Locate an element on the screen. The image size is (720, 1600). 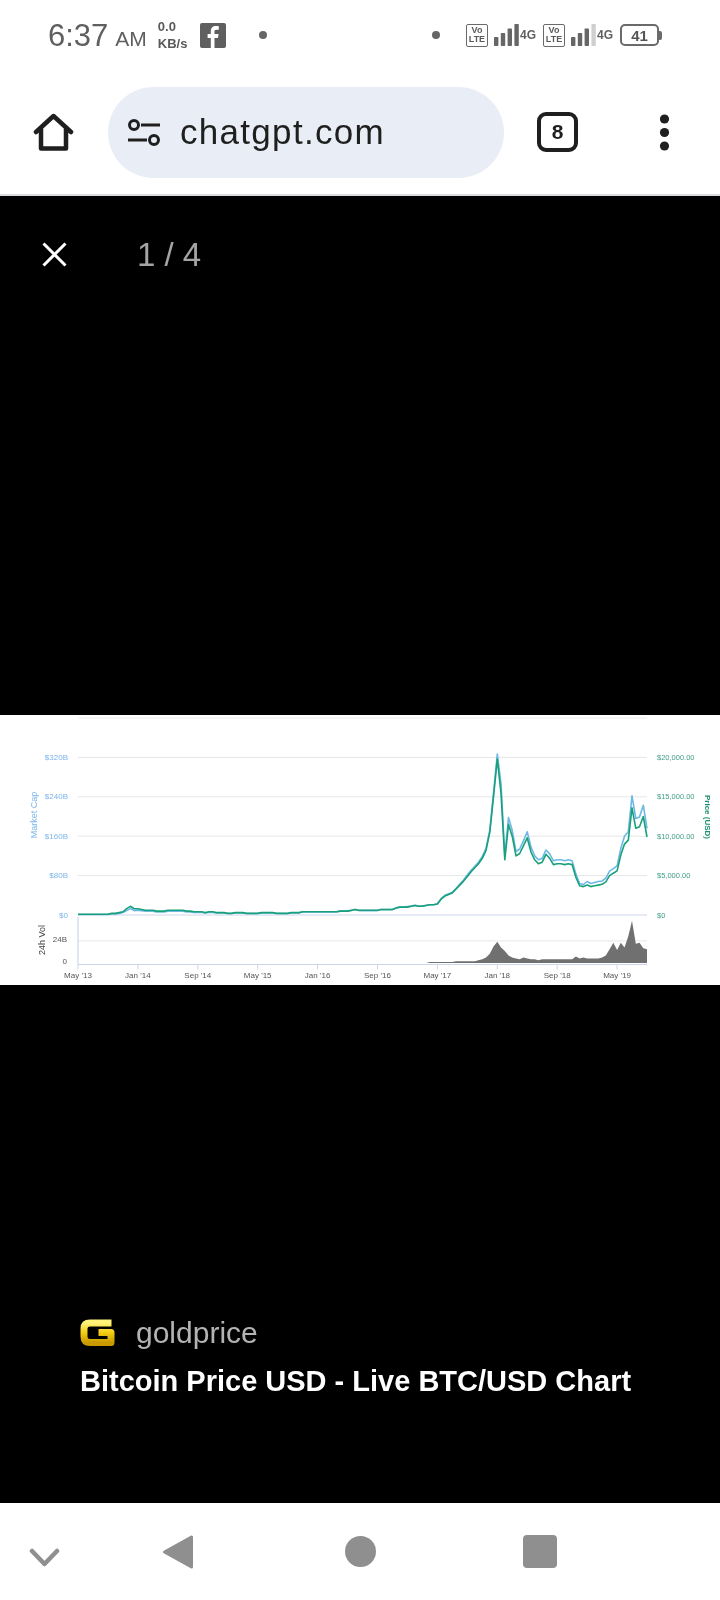
clock-period: AM is located at coordinates (131, 38).